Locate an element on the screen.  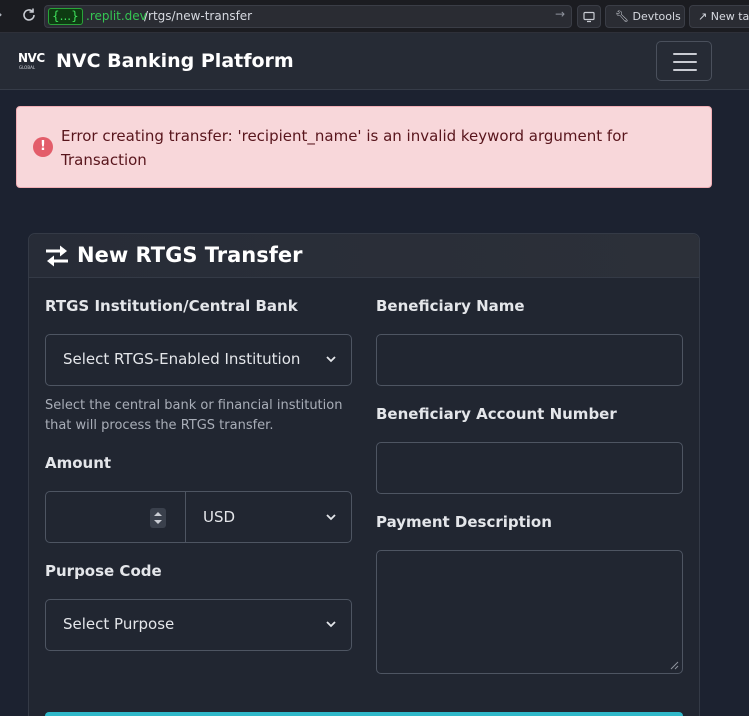
devtools-button: 🔧︎ Devtools is located at coordinates (645, 16).